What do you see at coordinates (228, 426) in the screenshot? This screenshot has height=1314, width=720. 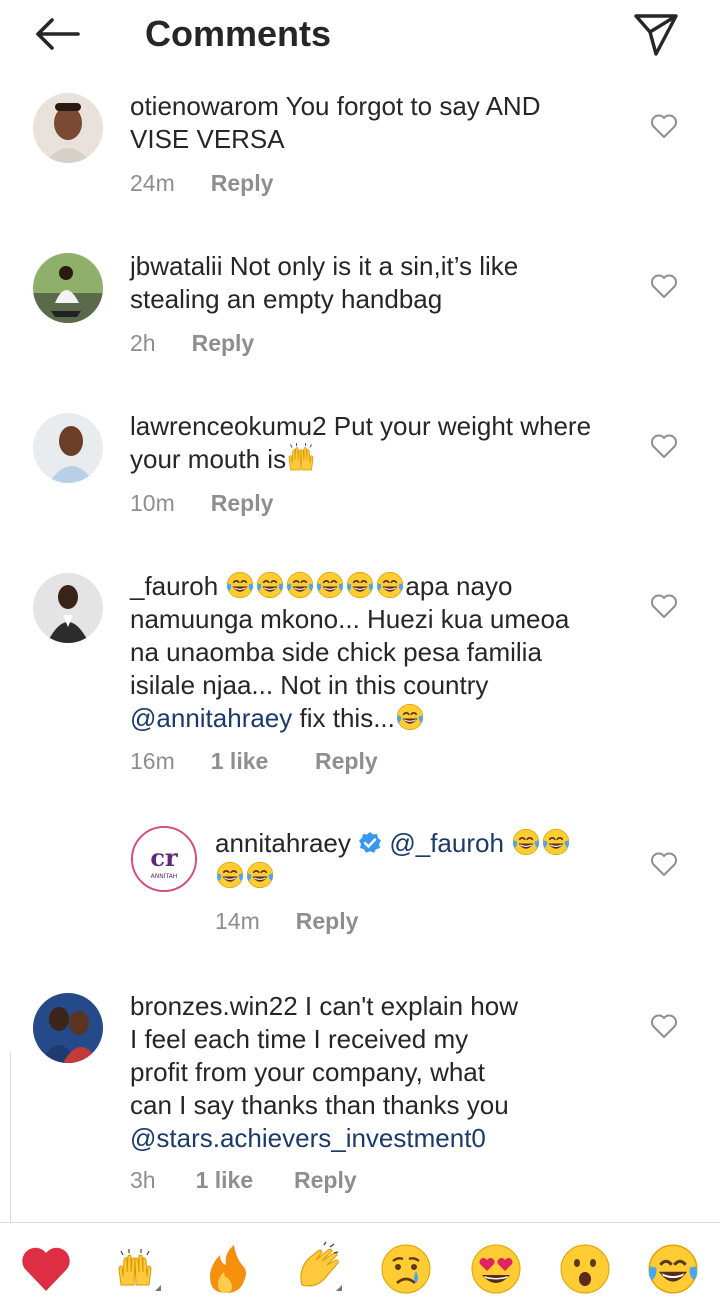 I see `comment-username: lawrenceokumu2` at bounding box center [228, 426].